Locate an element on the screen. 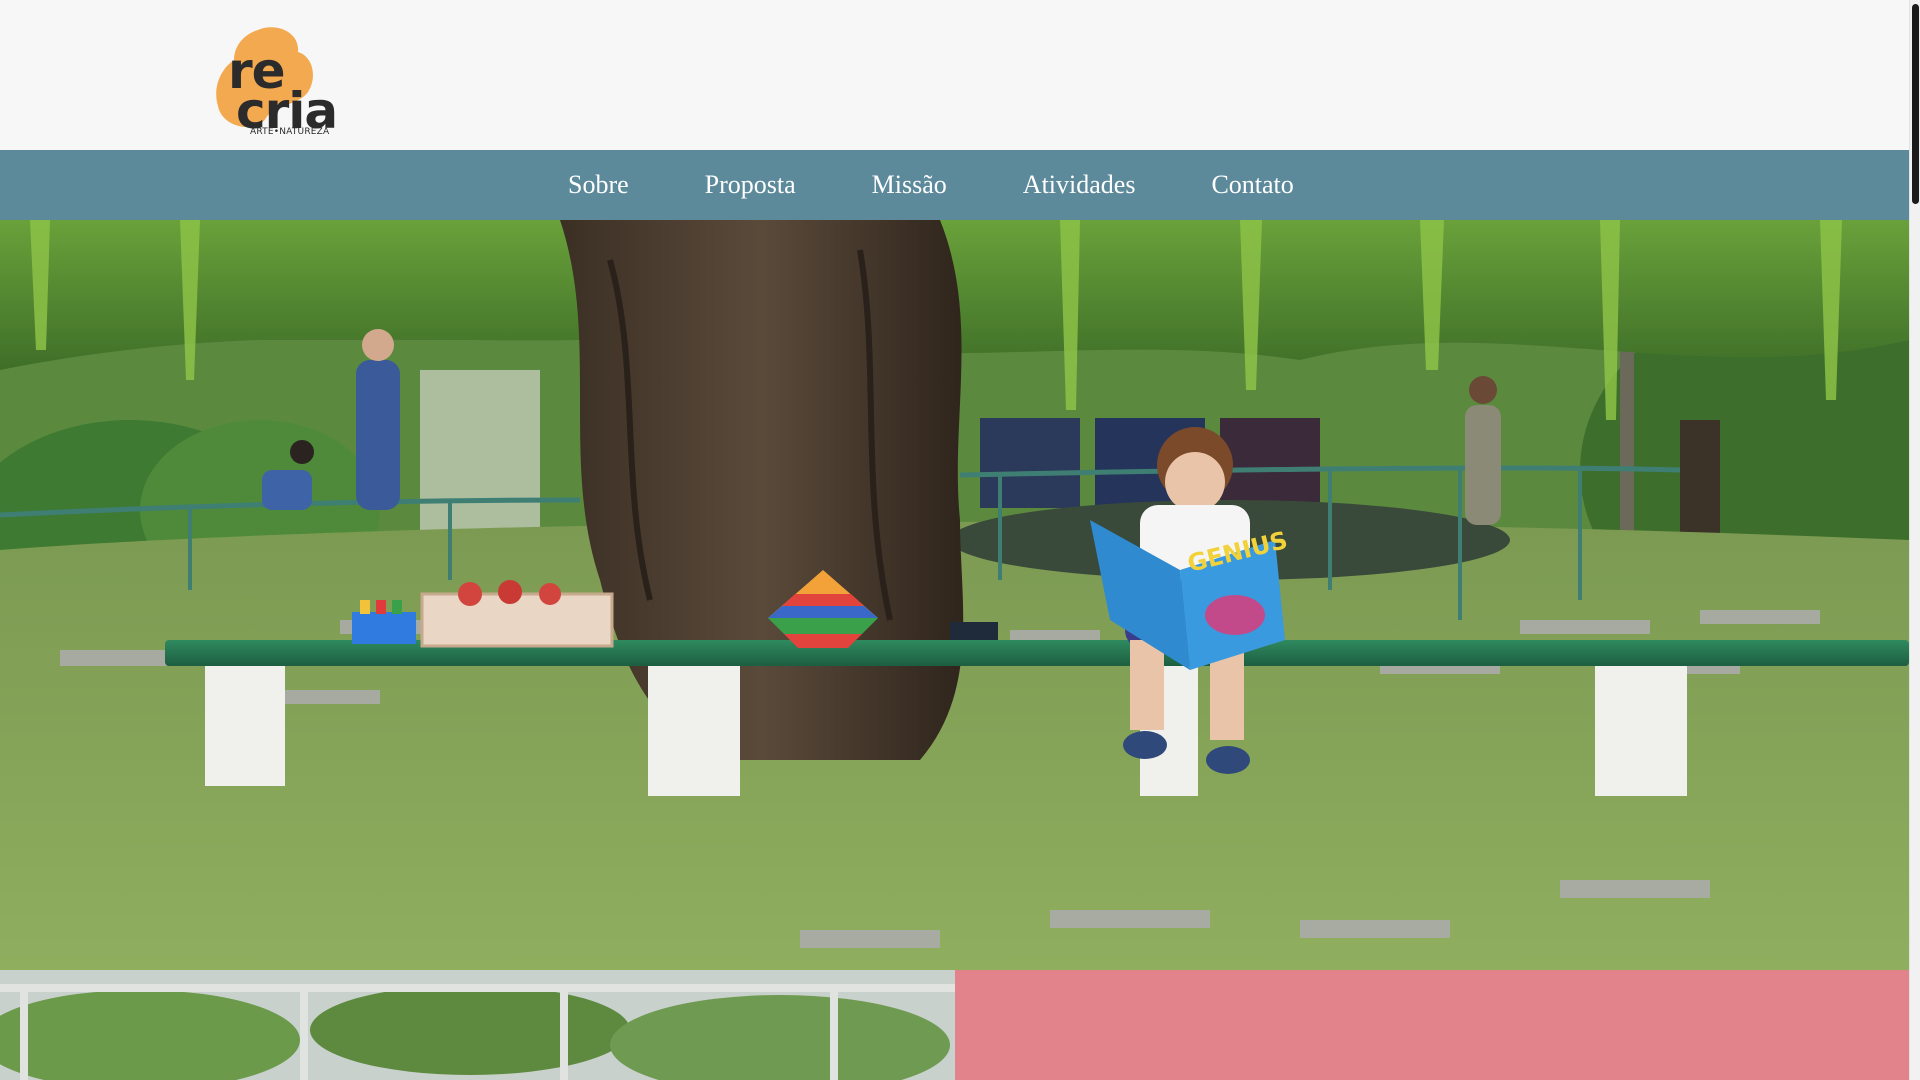 The width and height of the screenshot is (1920, 1080). main-nav: Sobre Proposta Missão Atividades Contato is located at coordinates (954, 185).